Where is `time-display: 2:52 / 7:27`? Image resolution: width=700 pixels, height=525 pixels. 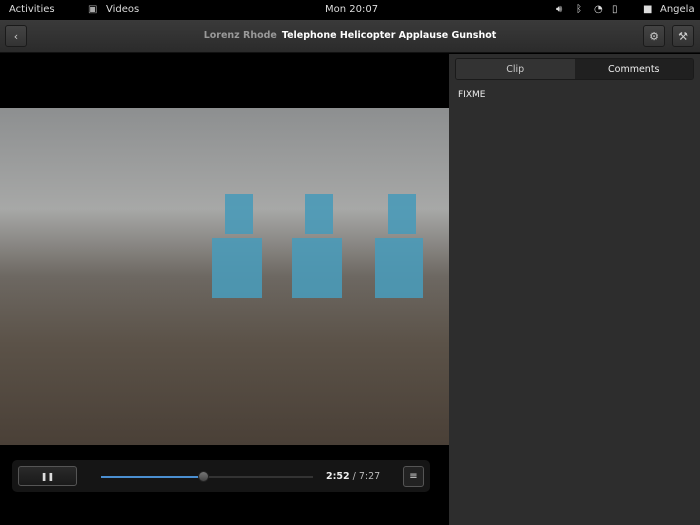 time-display: 2:52 / 7:27 is located at coordinates (353, 476).